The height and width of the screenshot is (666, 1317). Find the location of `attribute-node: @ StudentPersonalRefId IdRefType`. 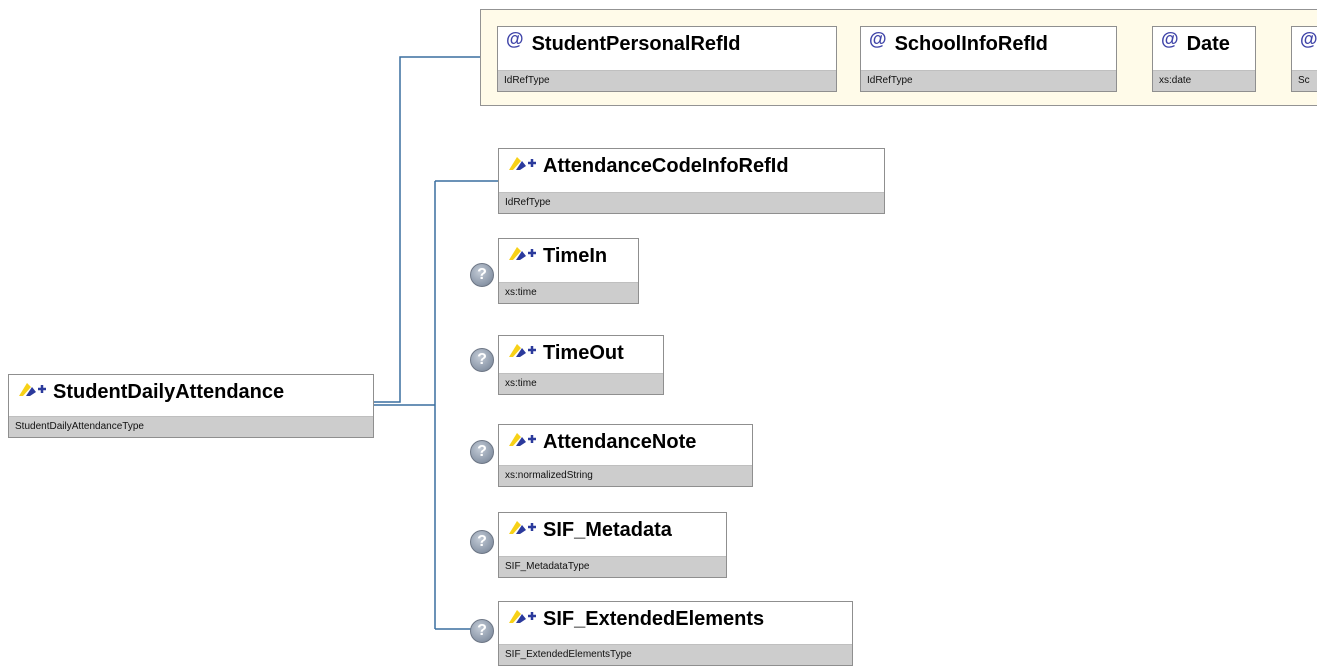

attribute-node: @ StudentPersonalRefId IdRefType is located at coordinates (667, 59).